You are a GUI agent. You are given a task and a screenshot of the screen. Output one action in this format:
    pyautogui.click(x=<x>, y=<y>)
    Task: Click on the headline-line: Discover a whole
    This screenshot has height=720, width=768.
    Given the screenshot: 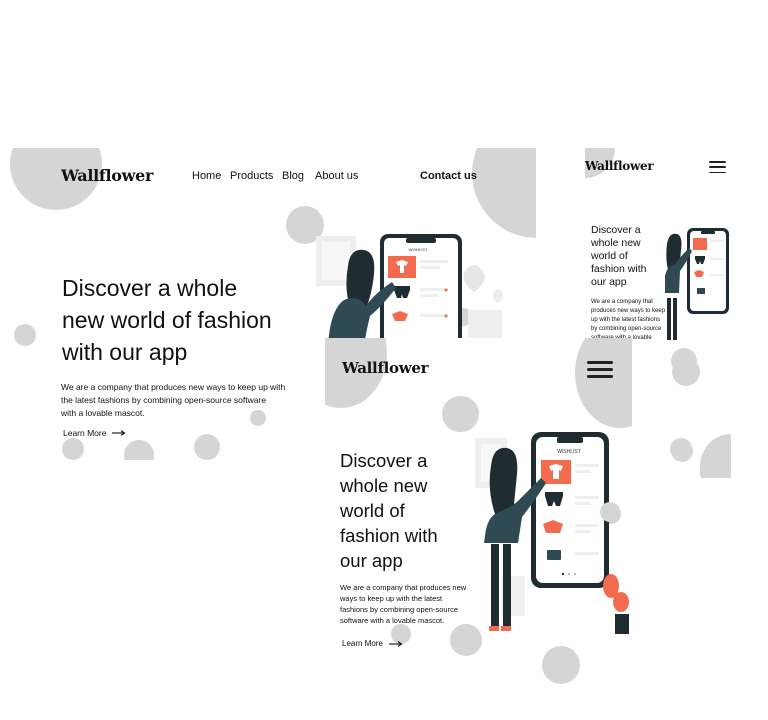 What is the action you would take?
    pyautogui.click(x=150, y=288)
    